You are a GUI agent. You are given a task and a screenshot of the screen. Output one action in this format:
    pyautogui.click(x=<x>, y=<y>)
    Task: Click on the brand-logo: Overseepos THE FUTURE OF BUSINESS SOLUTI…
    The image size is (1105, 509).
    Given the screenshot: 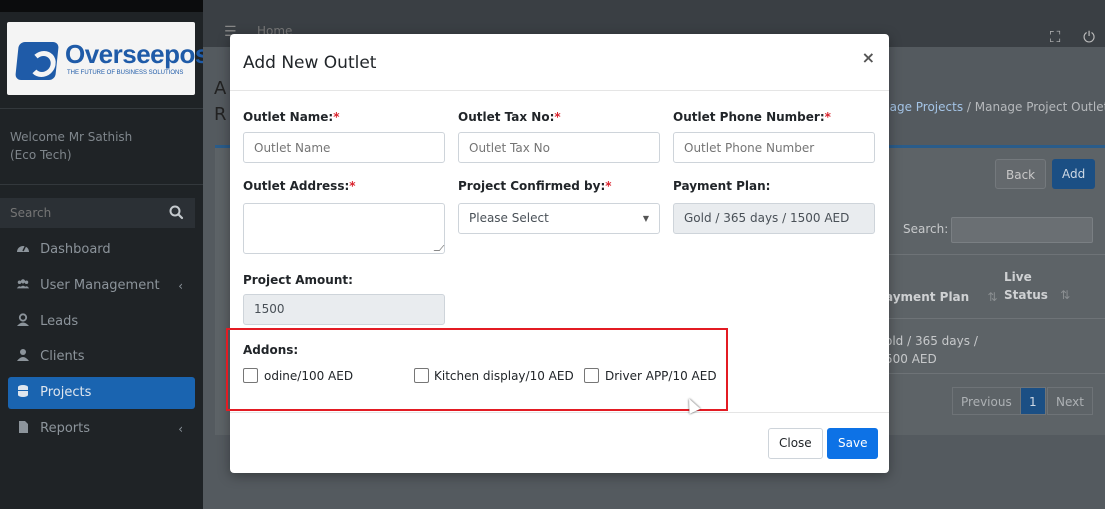 What is the action you would take?
    pyautogui.click(x=108, y=58)
    